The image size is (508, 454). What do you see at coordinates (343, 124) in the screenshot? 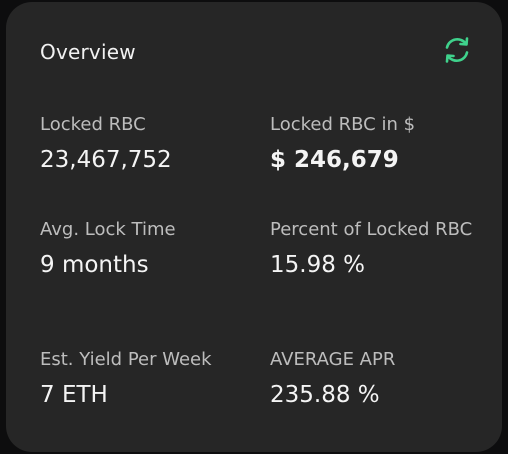
I see `stat-label: Locked RBC in $` at bounding box center [343, 124].